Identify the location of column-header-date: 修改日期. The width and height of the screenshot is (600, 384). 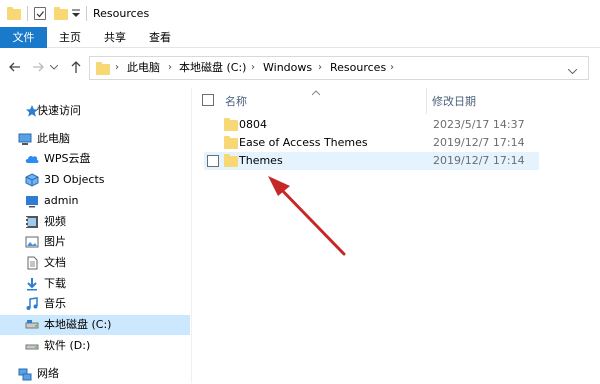
(454, 101).